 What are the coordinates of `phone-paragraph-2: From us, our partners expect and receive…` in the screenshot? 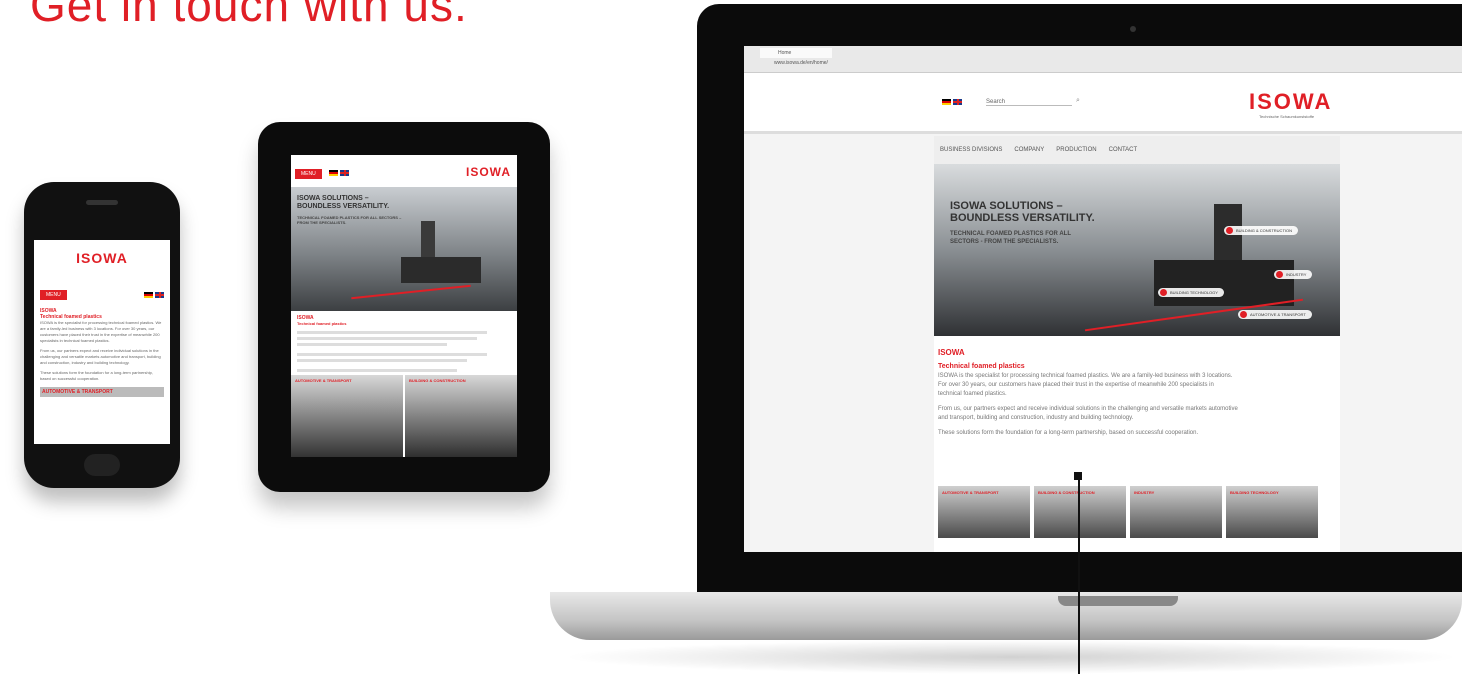 It's located at (100, 356).